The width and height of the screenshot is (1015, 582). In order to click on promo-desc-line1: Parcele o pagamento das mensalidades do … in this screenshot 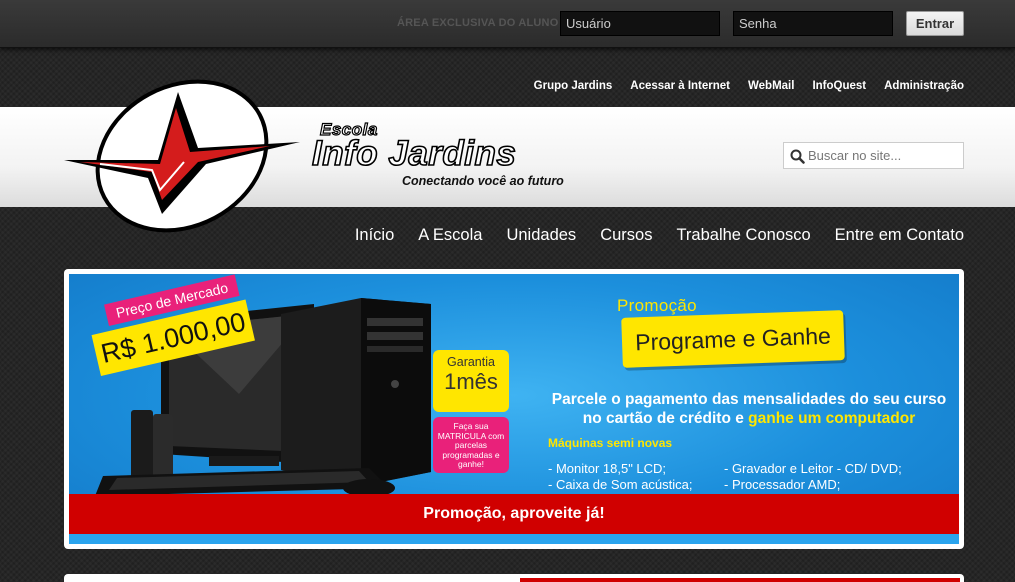, I will do `click(749, 399)`.